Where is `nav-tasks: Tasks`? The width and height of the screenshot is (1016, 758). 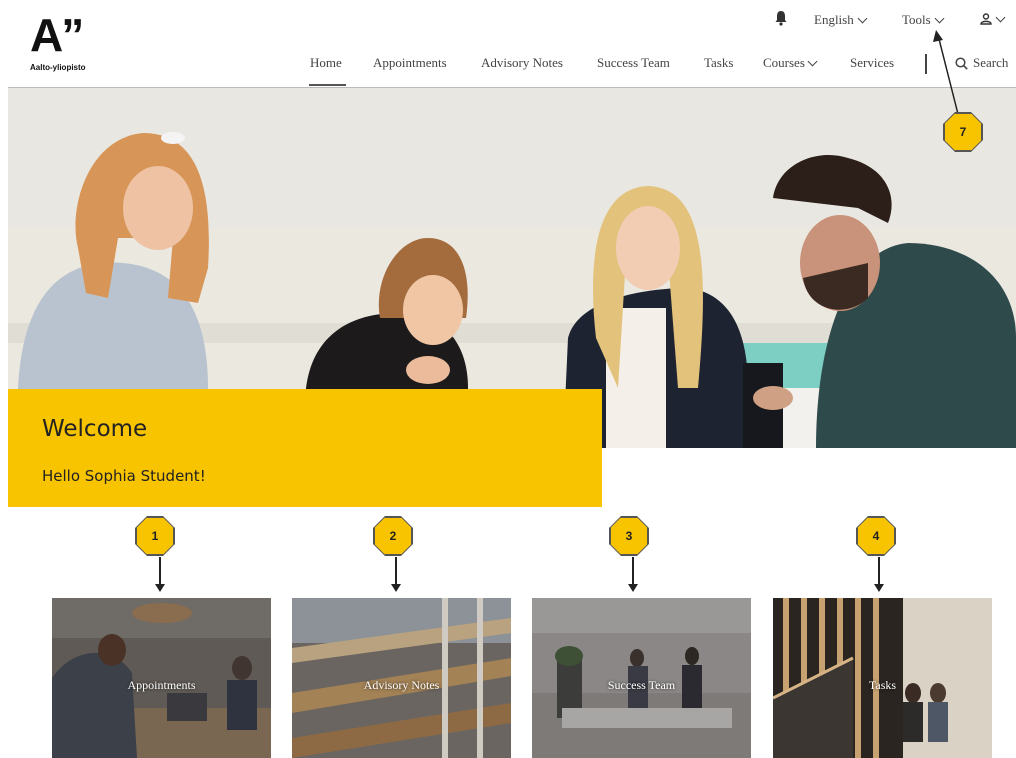
nav-tasks: Tasks is located at coordinates (718, 63).